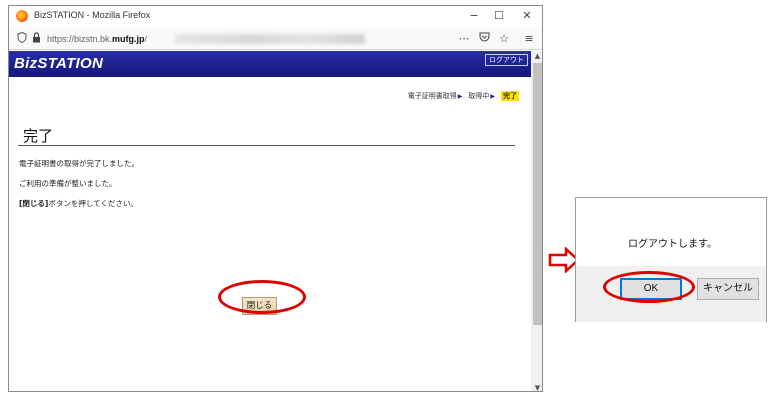  Describe the element at coordinates (22, 38) in the screenshot. I see `shield-icon` at that location.